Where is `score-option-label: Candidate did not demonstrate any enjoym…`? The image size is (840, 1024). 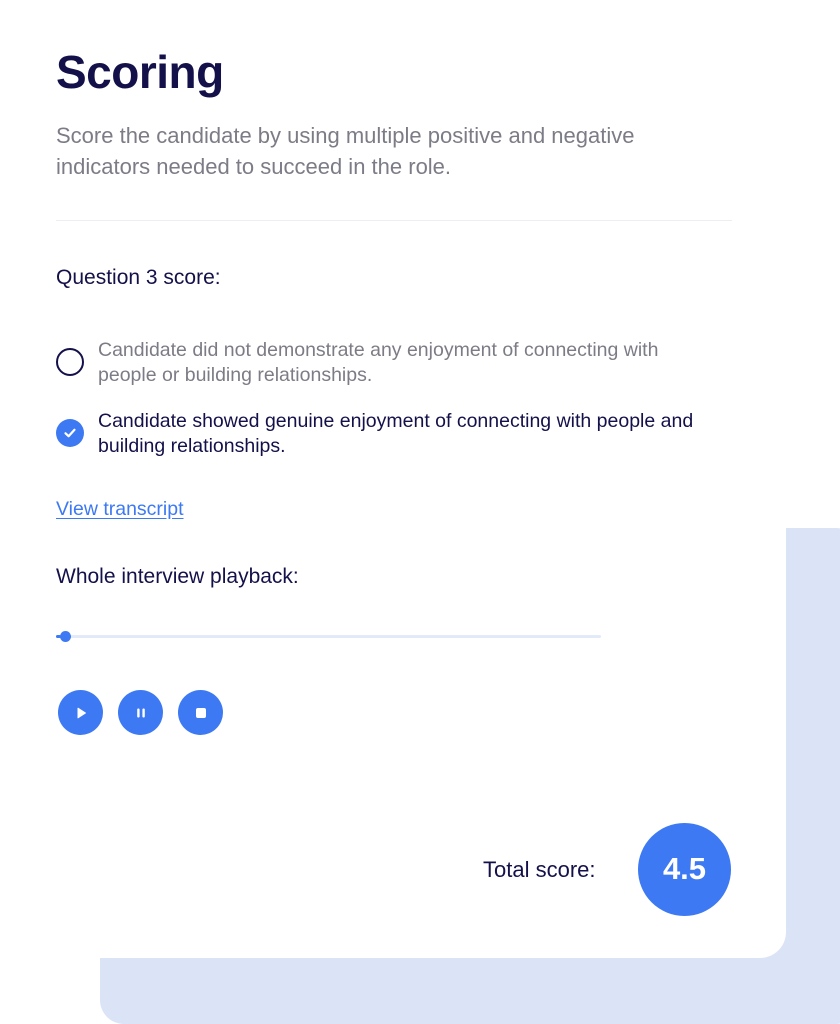 score-option-label: Candidate did not demonstrate any enjoym… is located at coordinates (378, 362).